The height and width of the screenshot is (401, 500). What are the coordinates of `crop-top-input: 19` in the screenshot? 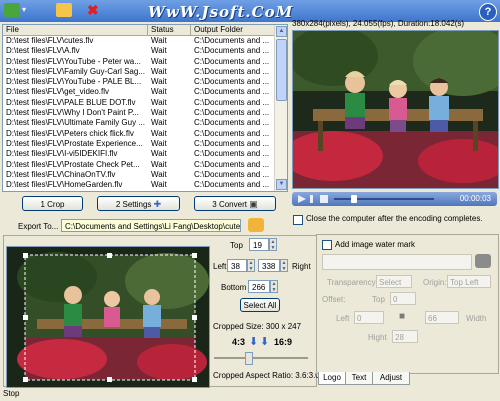 It's located at (259, 244).